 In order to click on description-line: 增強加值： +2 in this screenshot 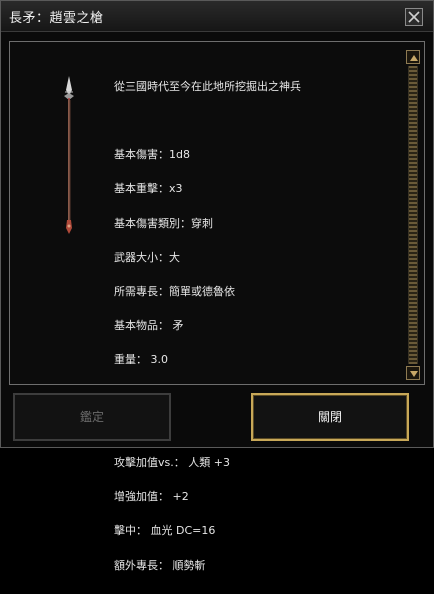, I will do `click(151, 497)`.